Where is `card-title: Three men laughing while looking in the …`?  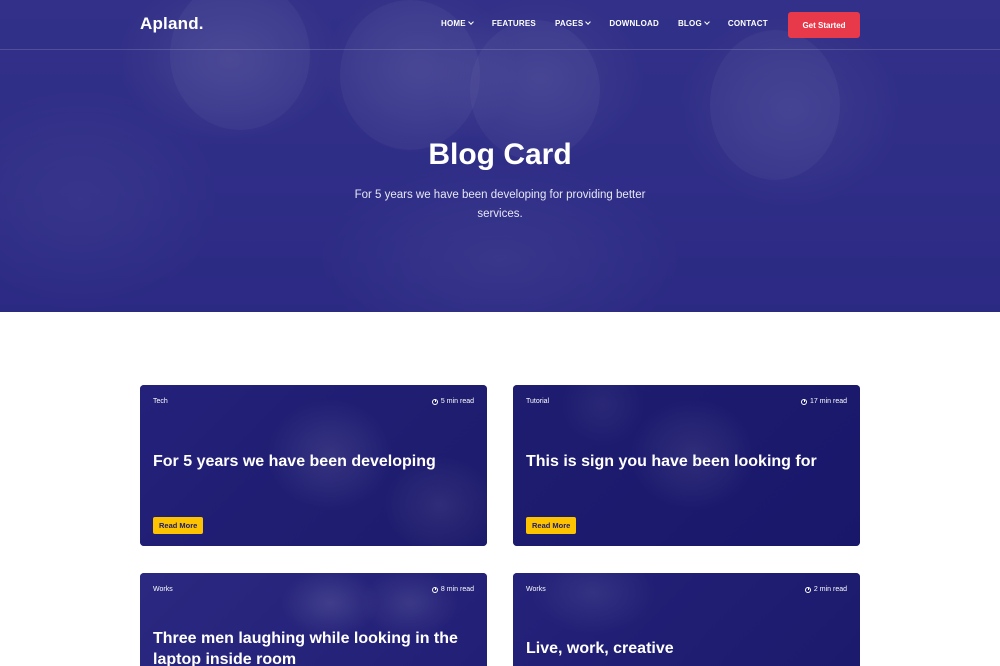 card-title: Three men laughing while looking in the … is located at coordinates (315, 647).